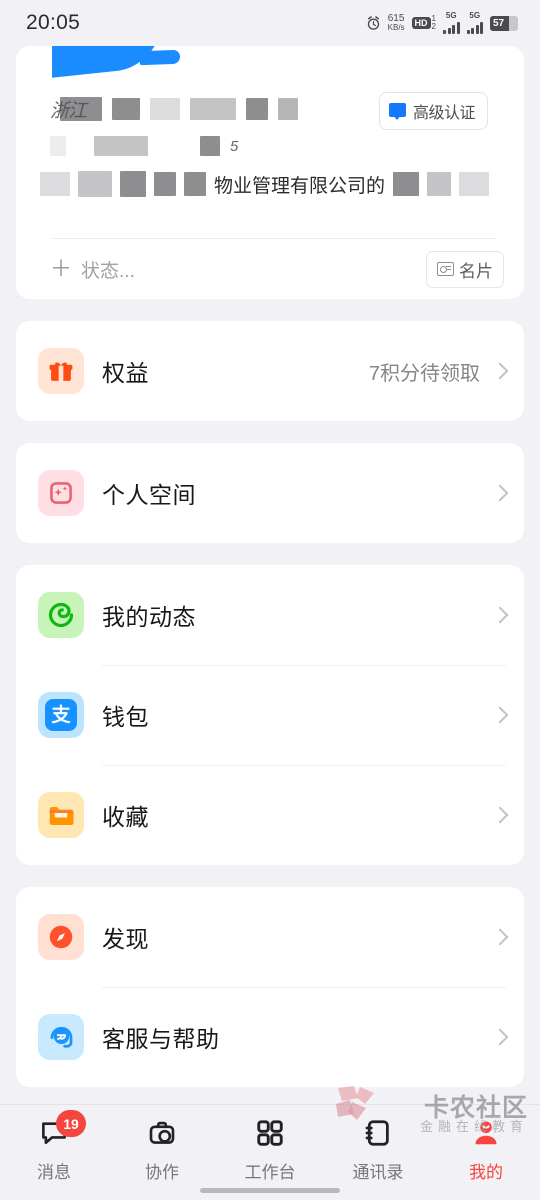 Image resolution: width=540 pixels, height=1200 pixels. Describe the element at coordinates (161, 1039) in the screenshot. I see `menu-label: 客服与帮助` at that location.